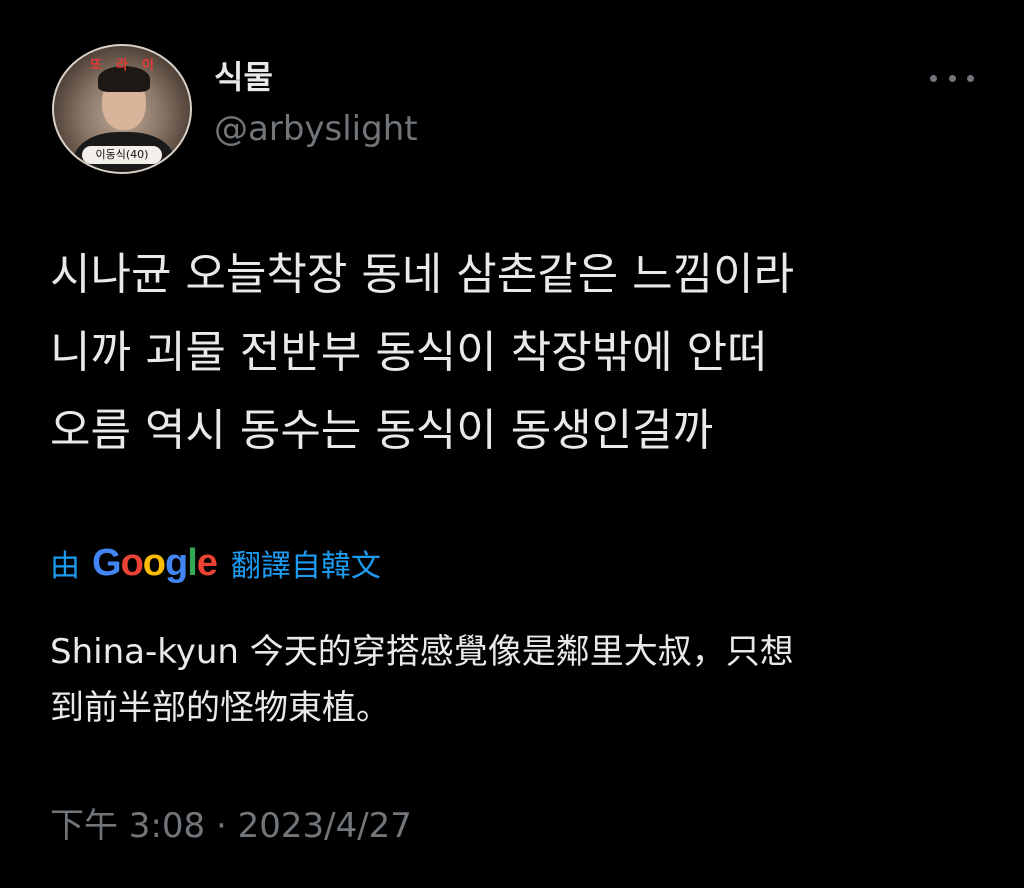 The height and width of the screenshot is (888, 1024). I want to click on translate-attribution: 由 Google 翻譯自韓文, so click(215, 563).